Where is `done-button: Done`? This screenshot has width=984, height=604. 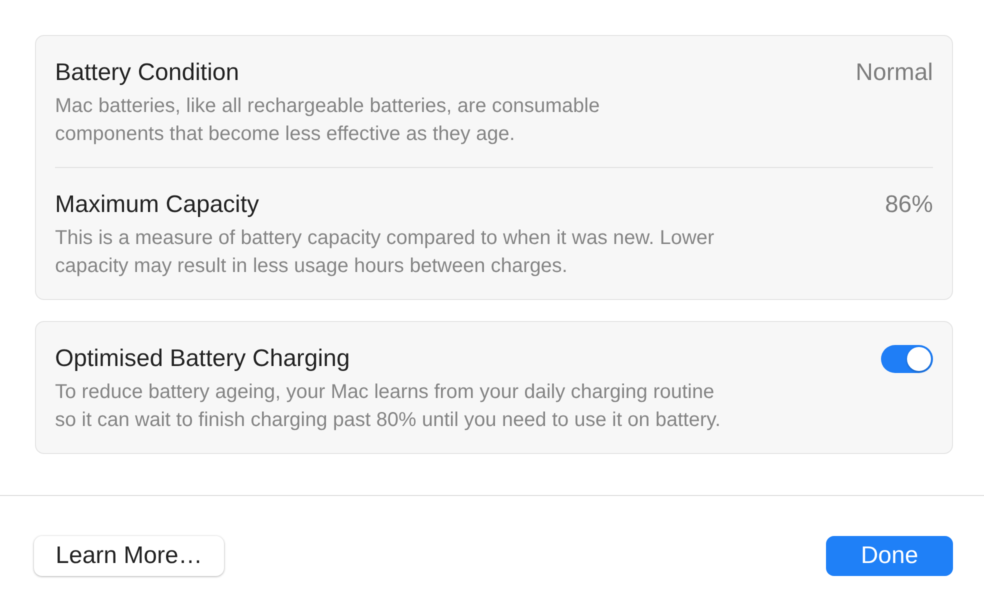 done-button: Done is located at coordinates (889, 556).